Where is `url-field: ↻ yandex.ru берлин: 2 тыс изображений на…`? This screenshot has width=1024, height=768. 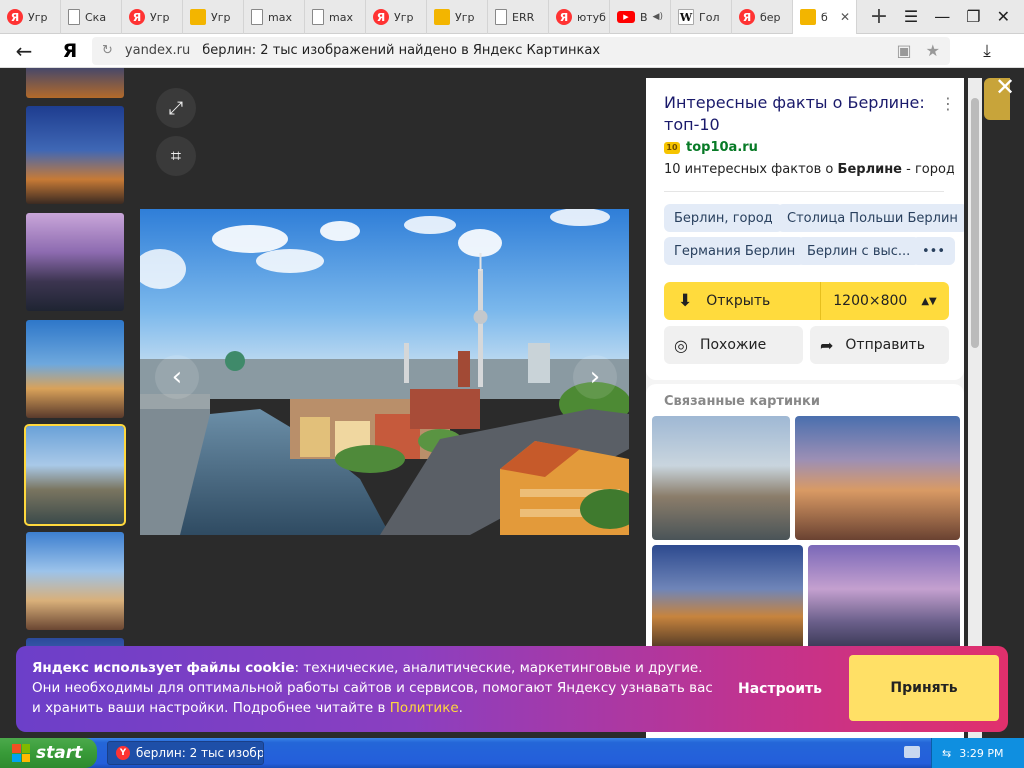 url-field: ↻ yandex.ru берлин: 2 тыс изображений на… is located at coordinates (521, 50).